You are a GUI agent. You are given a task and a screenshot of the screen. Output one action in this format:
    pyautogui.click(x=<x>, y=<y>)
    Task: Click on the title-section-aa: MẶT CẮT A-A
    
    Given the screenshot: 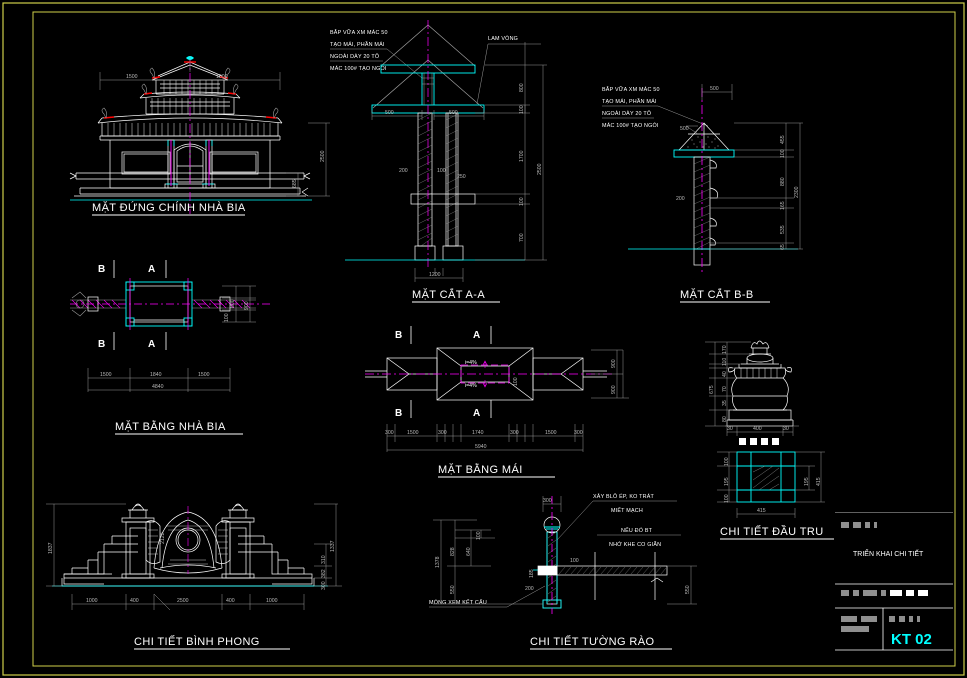 What is the action you would take?
    pyautogui.click(x=448, y=294)
    